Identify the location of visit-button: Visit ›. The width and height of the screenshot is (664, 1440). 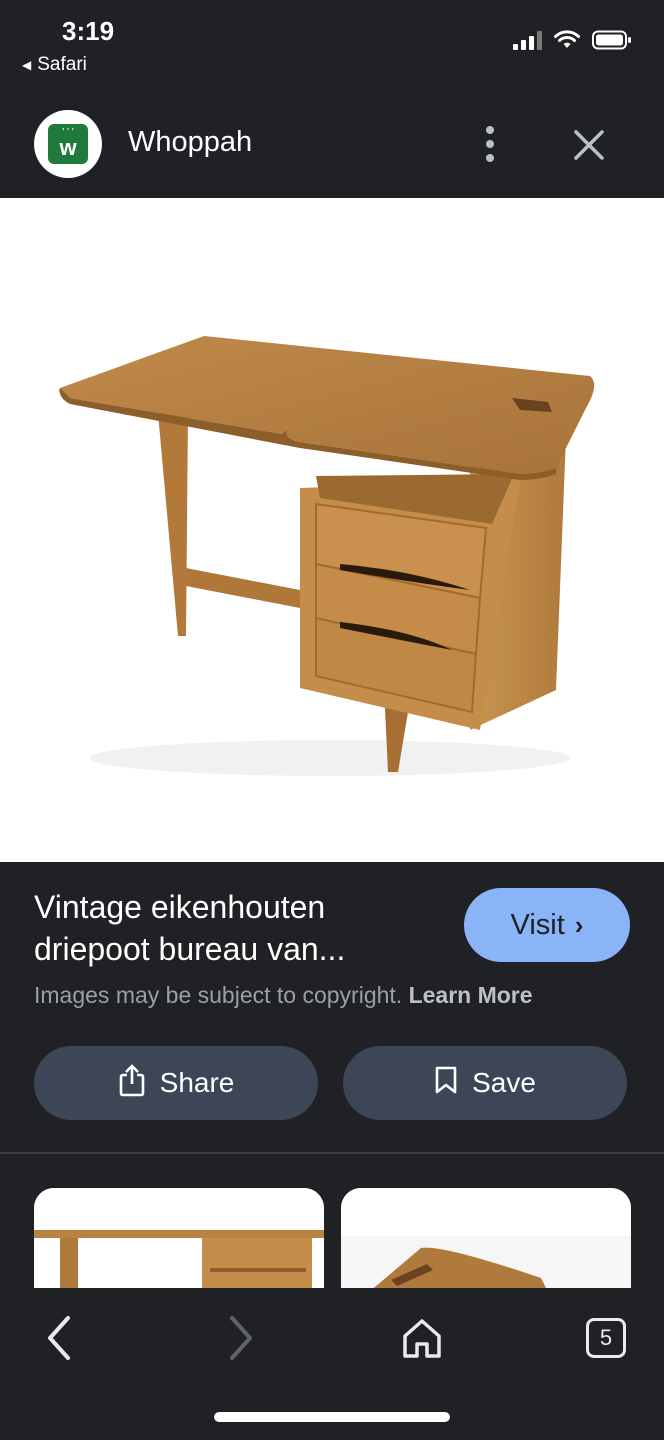
(547, 925).